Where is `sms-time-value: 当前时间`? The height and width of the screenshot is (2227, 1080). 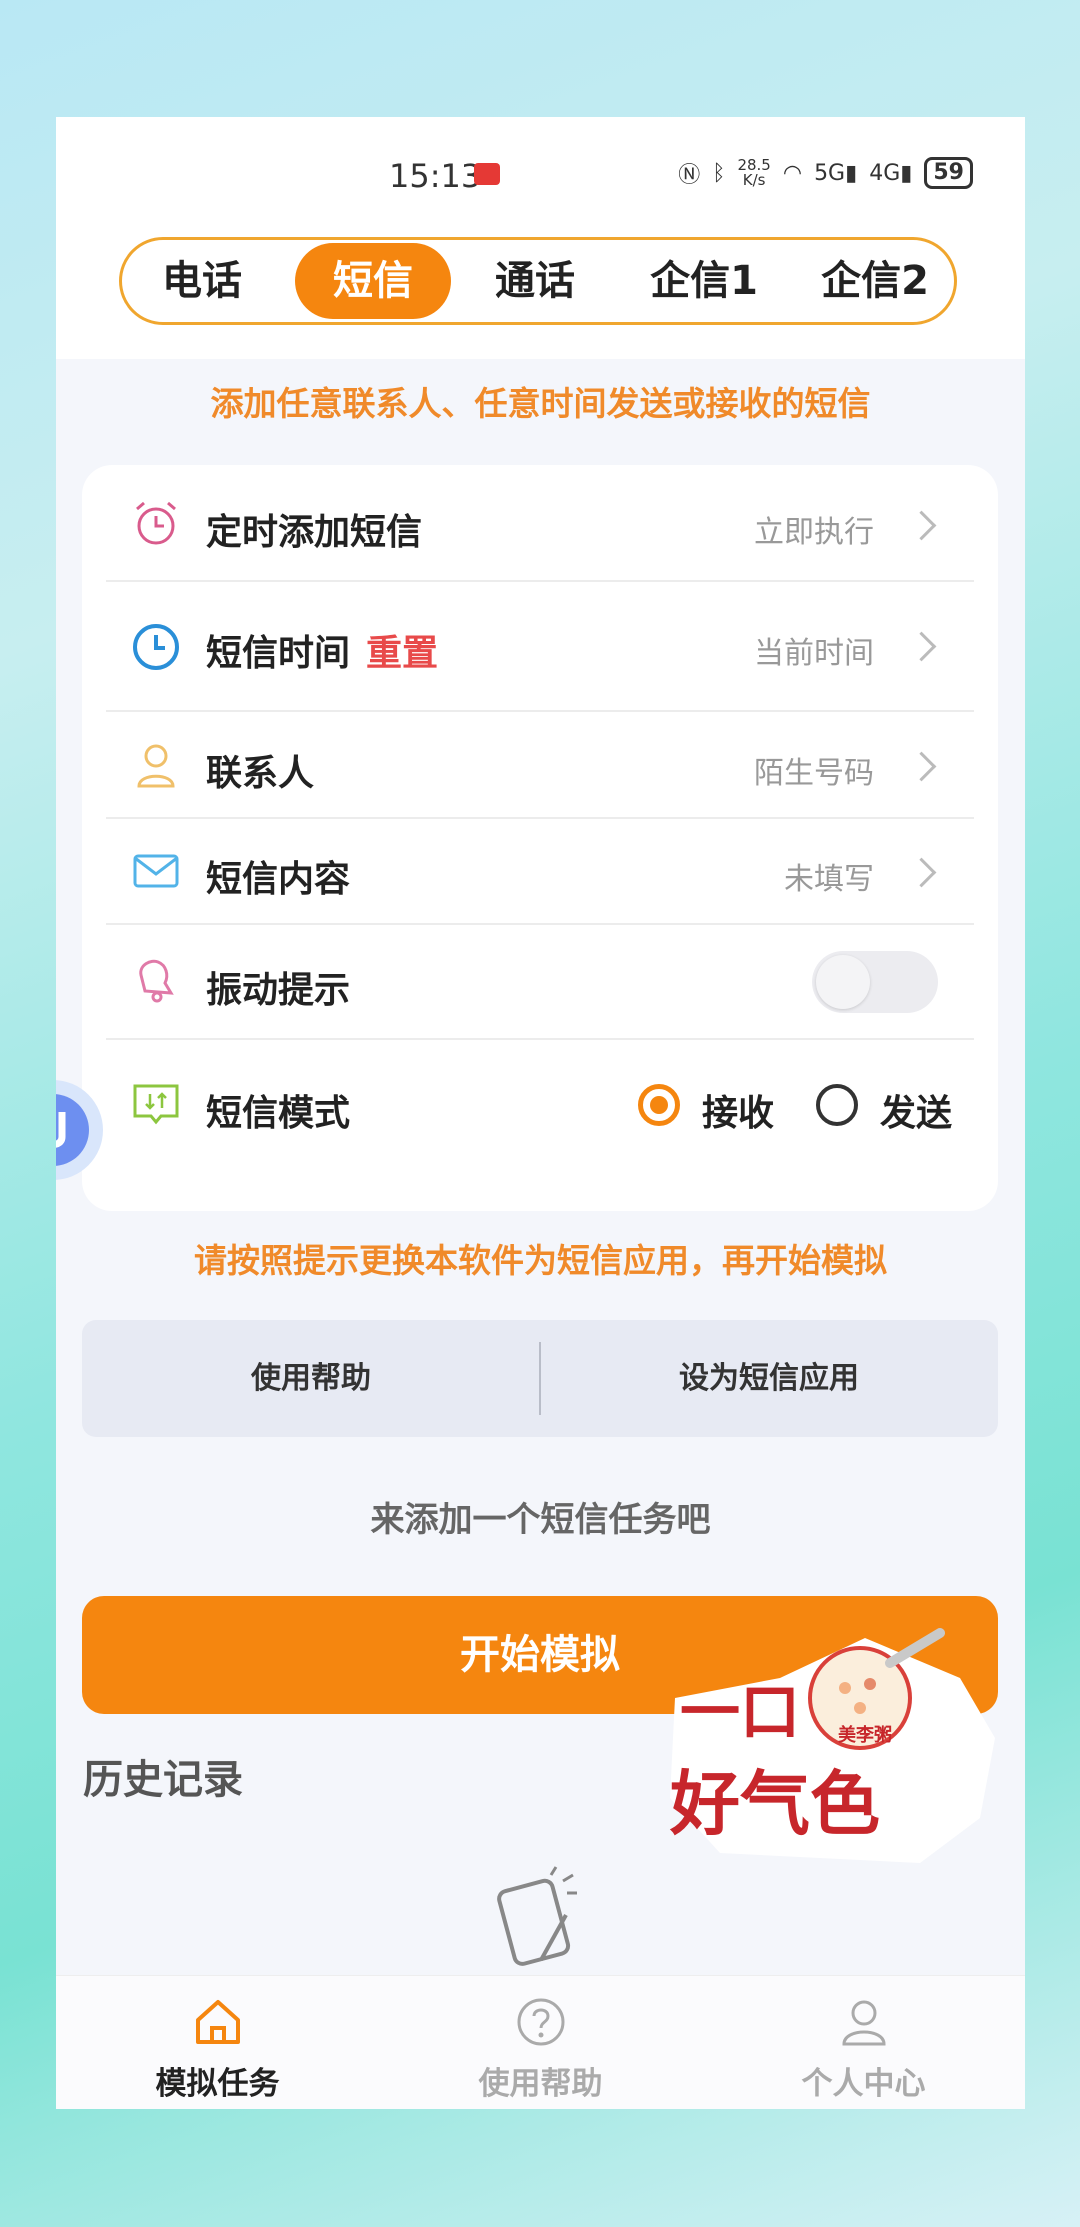 sms-time-value: 当前时间 is located at coordinates (814, 653).